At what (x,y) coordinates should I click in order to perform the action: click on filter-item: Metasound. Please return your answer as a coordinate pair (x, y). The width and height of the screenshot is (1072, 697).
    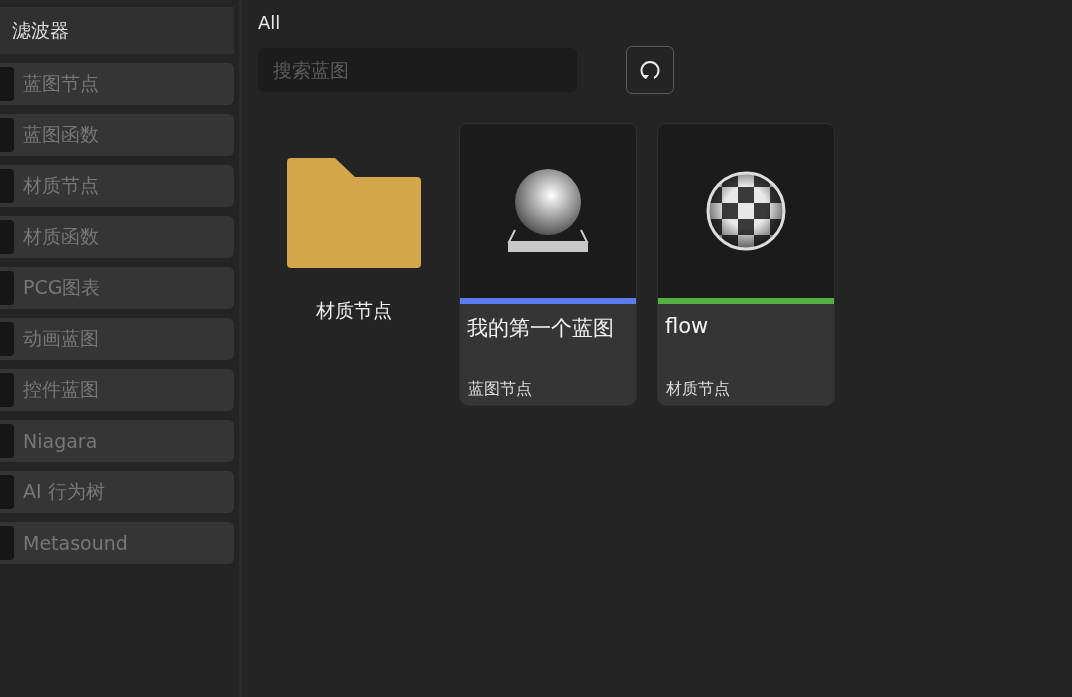
    Looking at the image, I should click on (117, 543).